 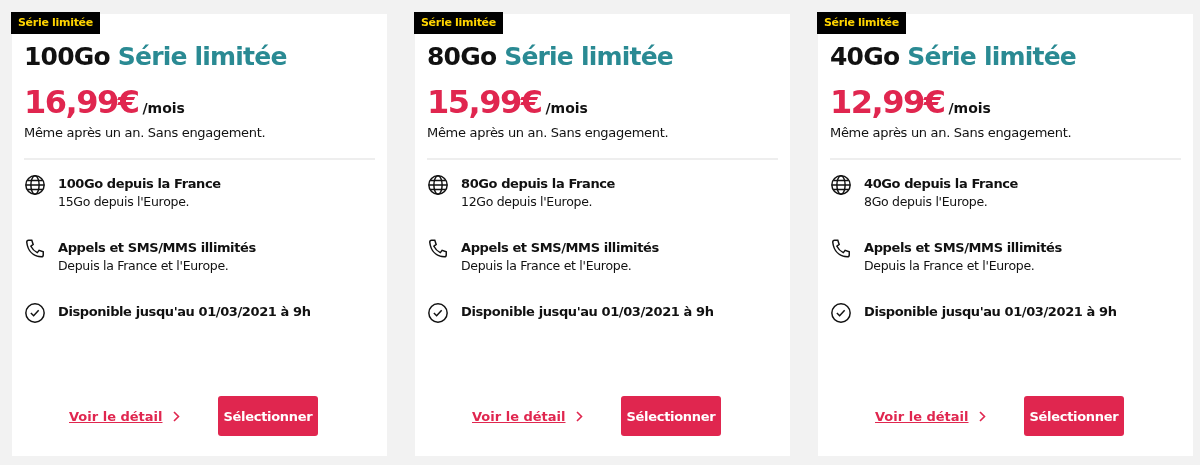 I want to click on price: 12,99€, so click(x=887, y=102).